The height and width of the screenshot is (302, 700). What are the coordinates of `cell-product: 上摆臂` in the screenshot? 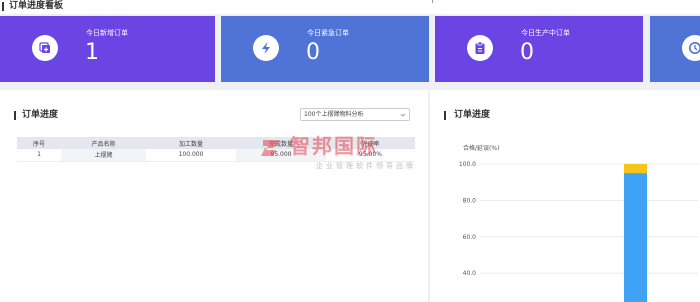 It's located at (103, 155).